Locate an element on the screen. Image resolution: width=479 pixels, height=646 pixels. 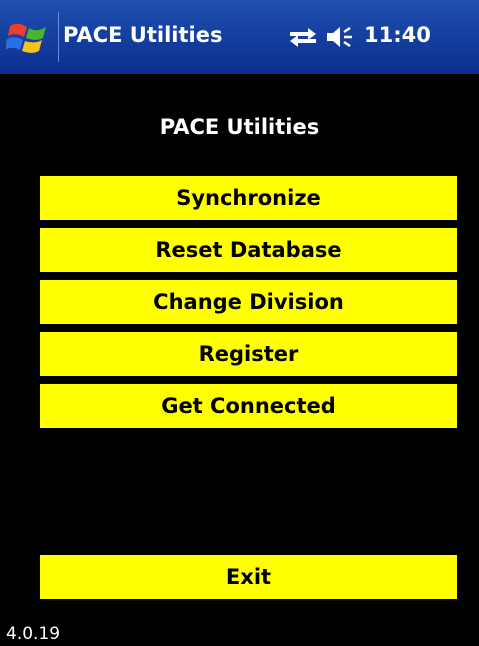
get-connected-button: Get Connected is located at coordinates (248, 406).